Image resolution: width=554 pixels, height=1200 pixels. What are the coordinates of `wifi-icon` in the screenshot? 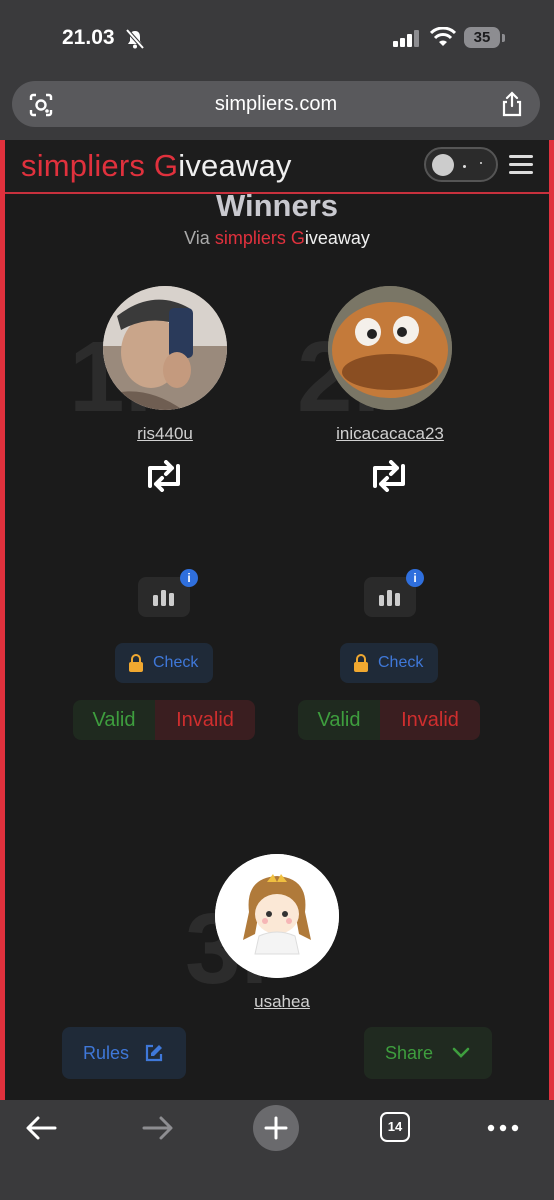 It's located at (443, 36).